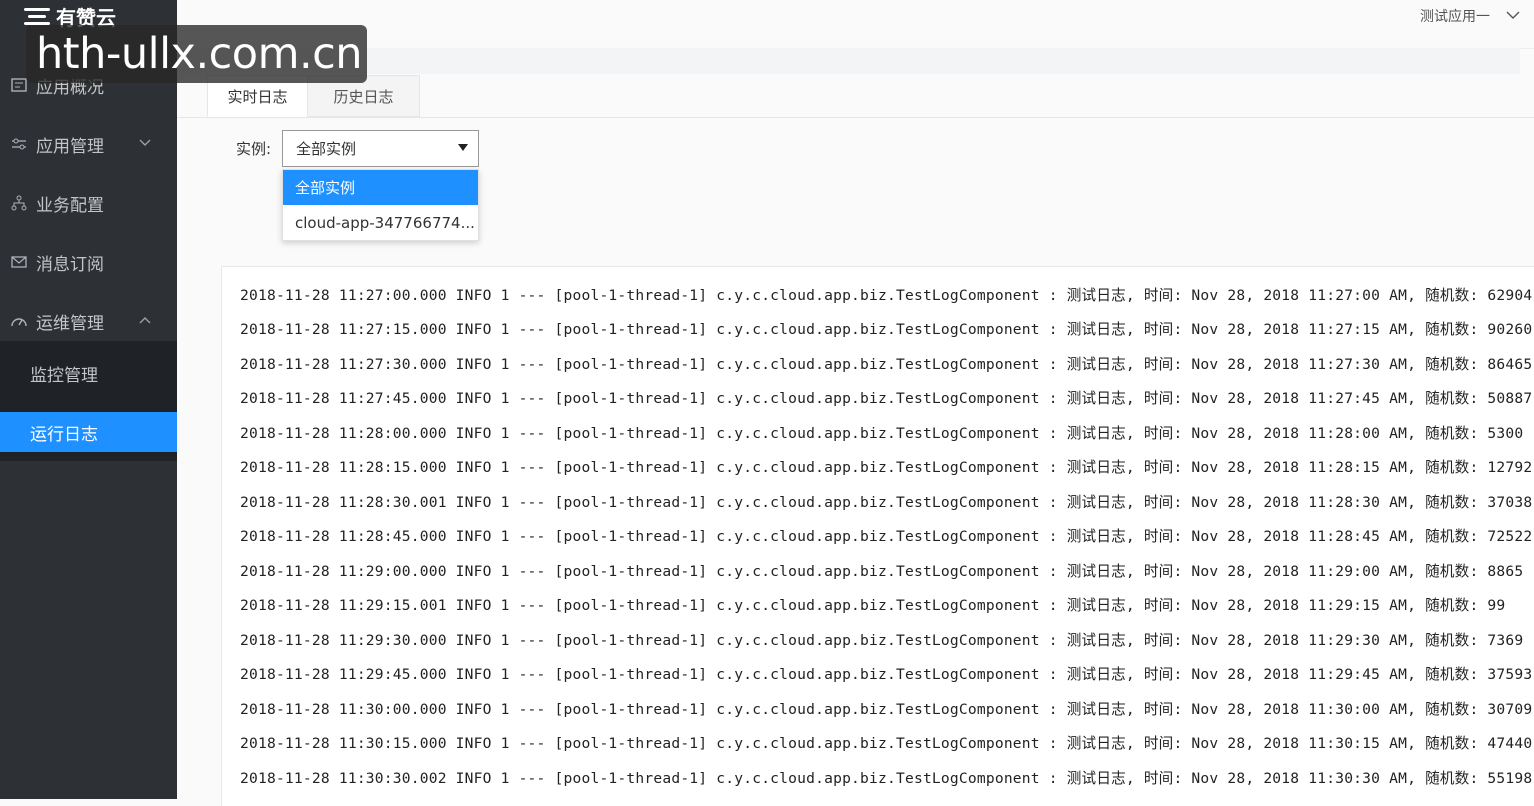 Image resolution: width=1534 pixels, height=806 pixels. I want to click on app-switcher-label: 测试应用一, so click(1455, 17).